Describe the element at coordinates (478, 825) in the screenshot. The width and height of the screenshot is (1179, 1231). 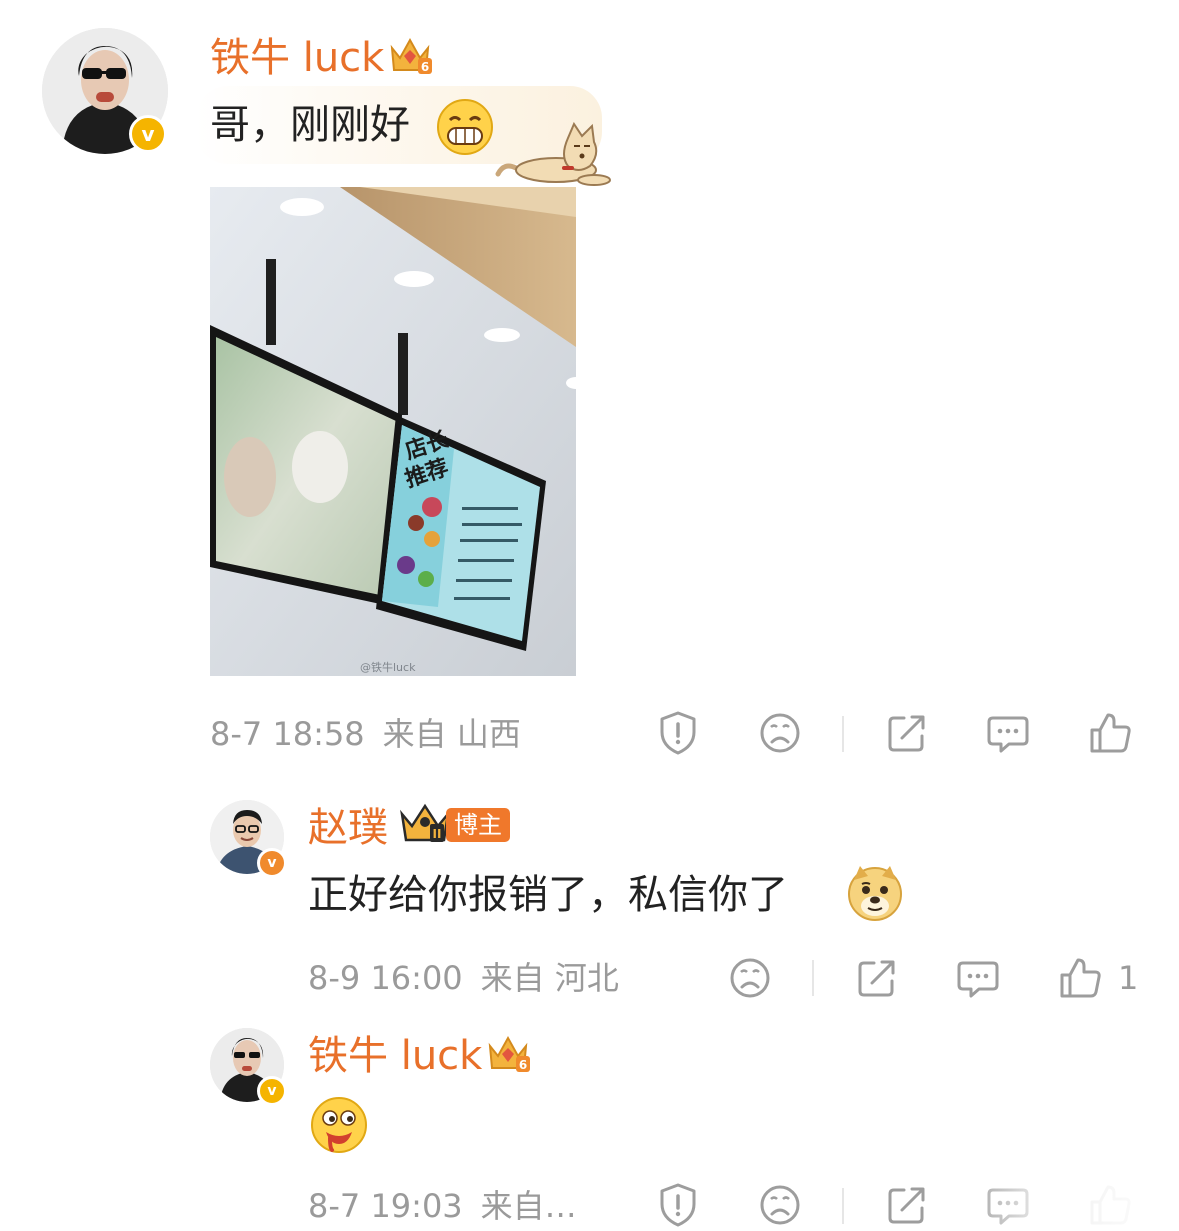
I see `role-badge: 博主` at that location.